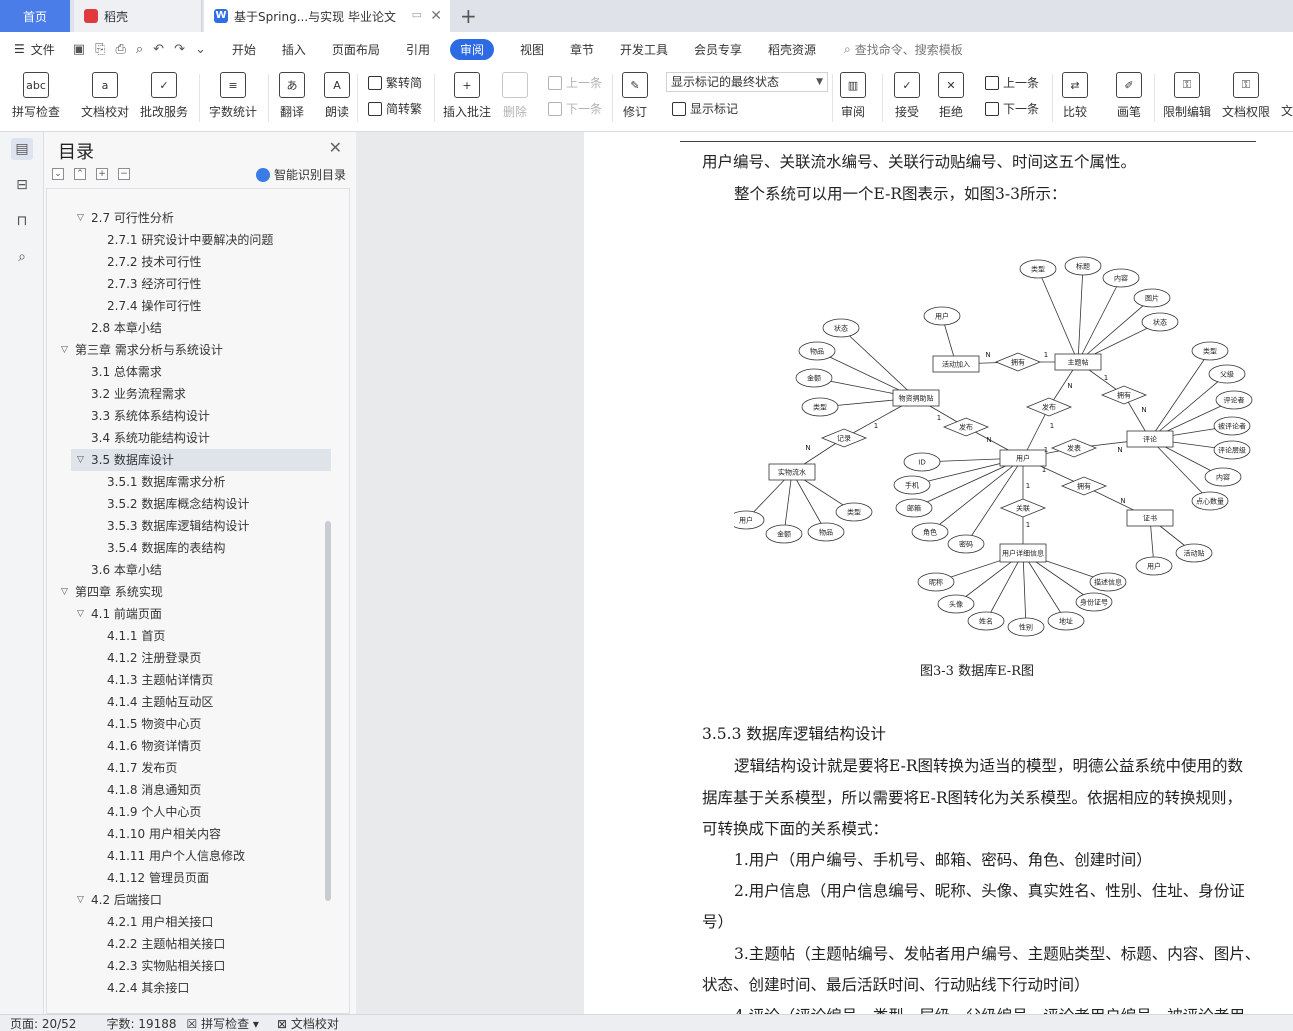  Describe the element at coordinates (192, 614) in the screenshot. I see `toc-item: ▽ 4.1 前端页面` at that location.